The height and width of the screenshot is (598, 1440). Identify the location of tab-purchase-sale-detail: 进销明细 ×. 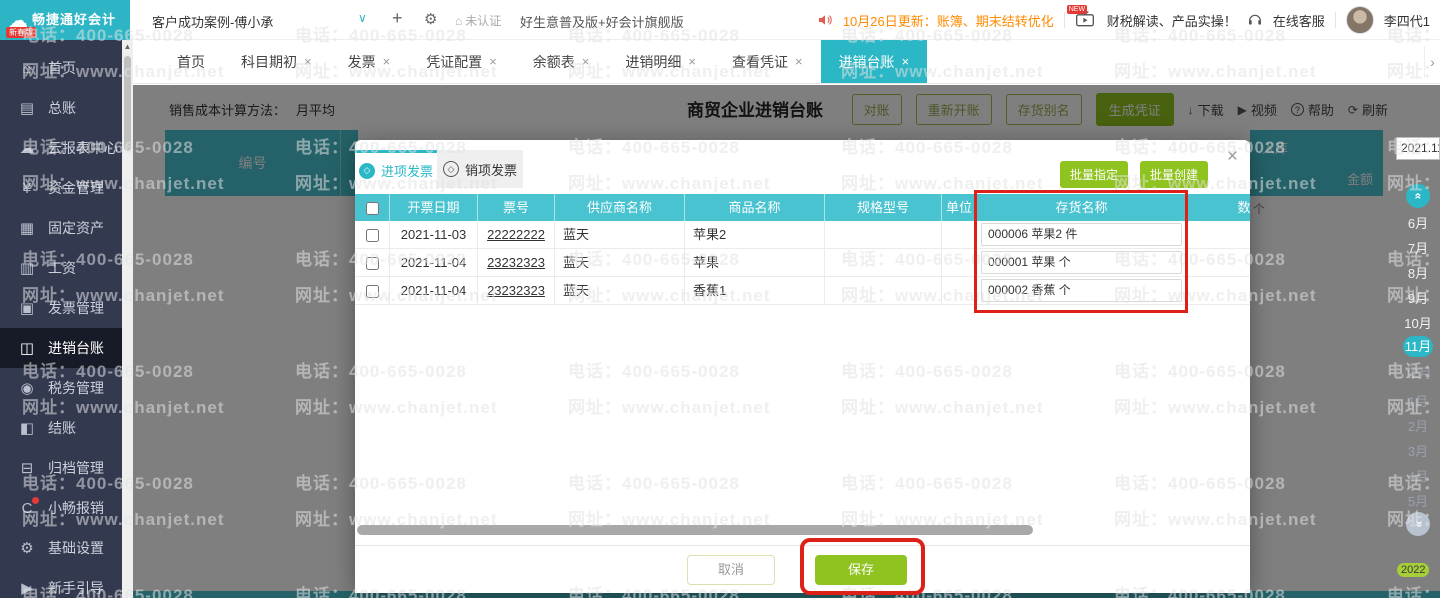
(660, 61).